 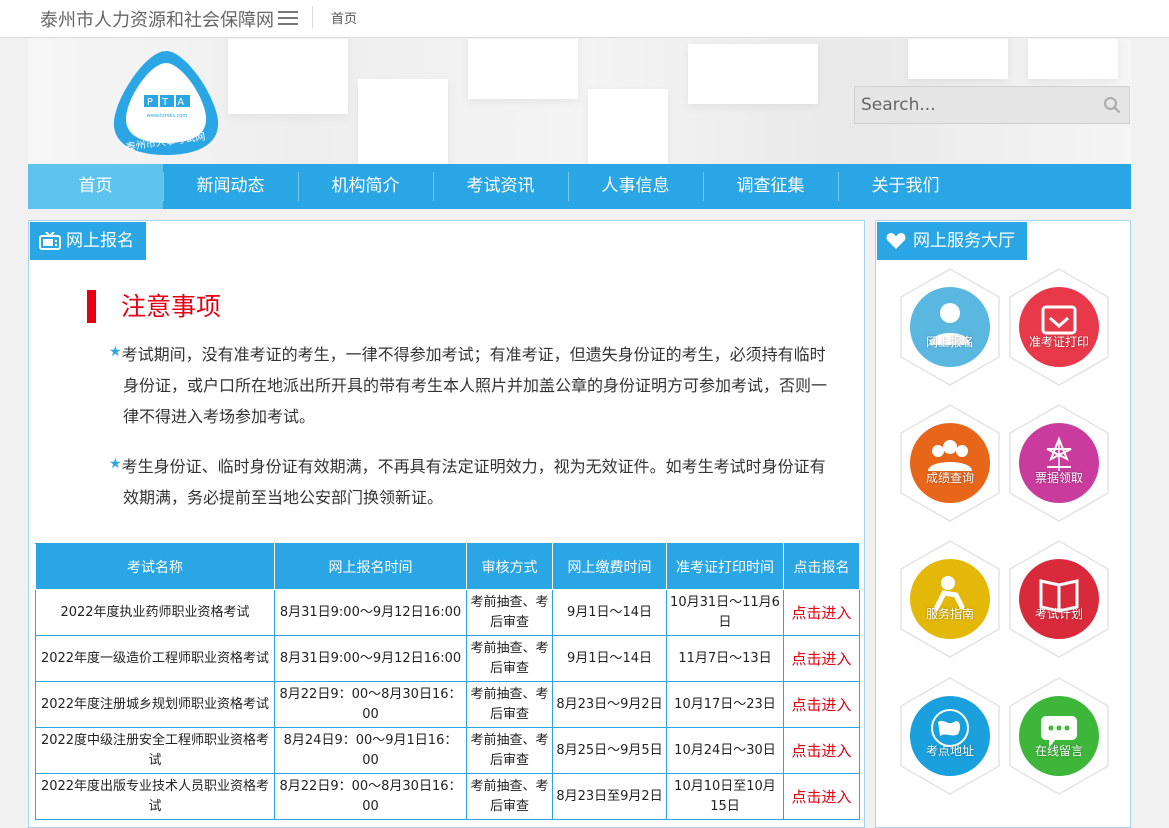 I want to click on service-label: 票据领取, so click(x=1058, y=478).